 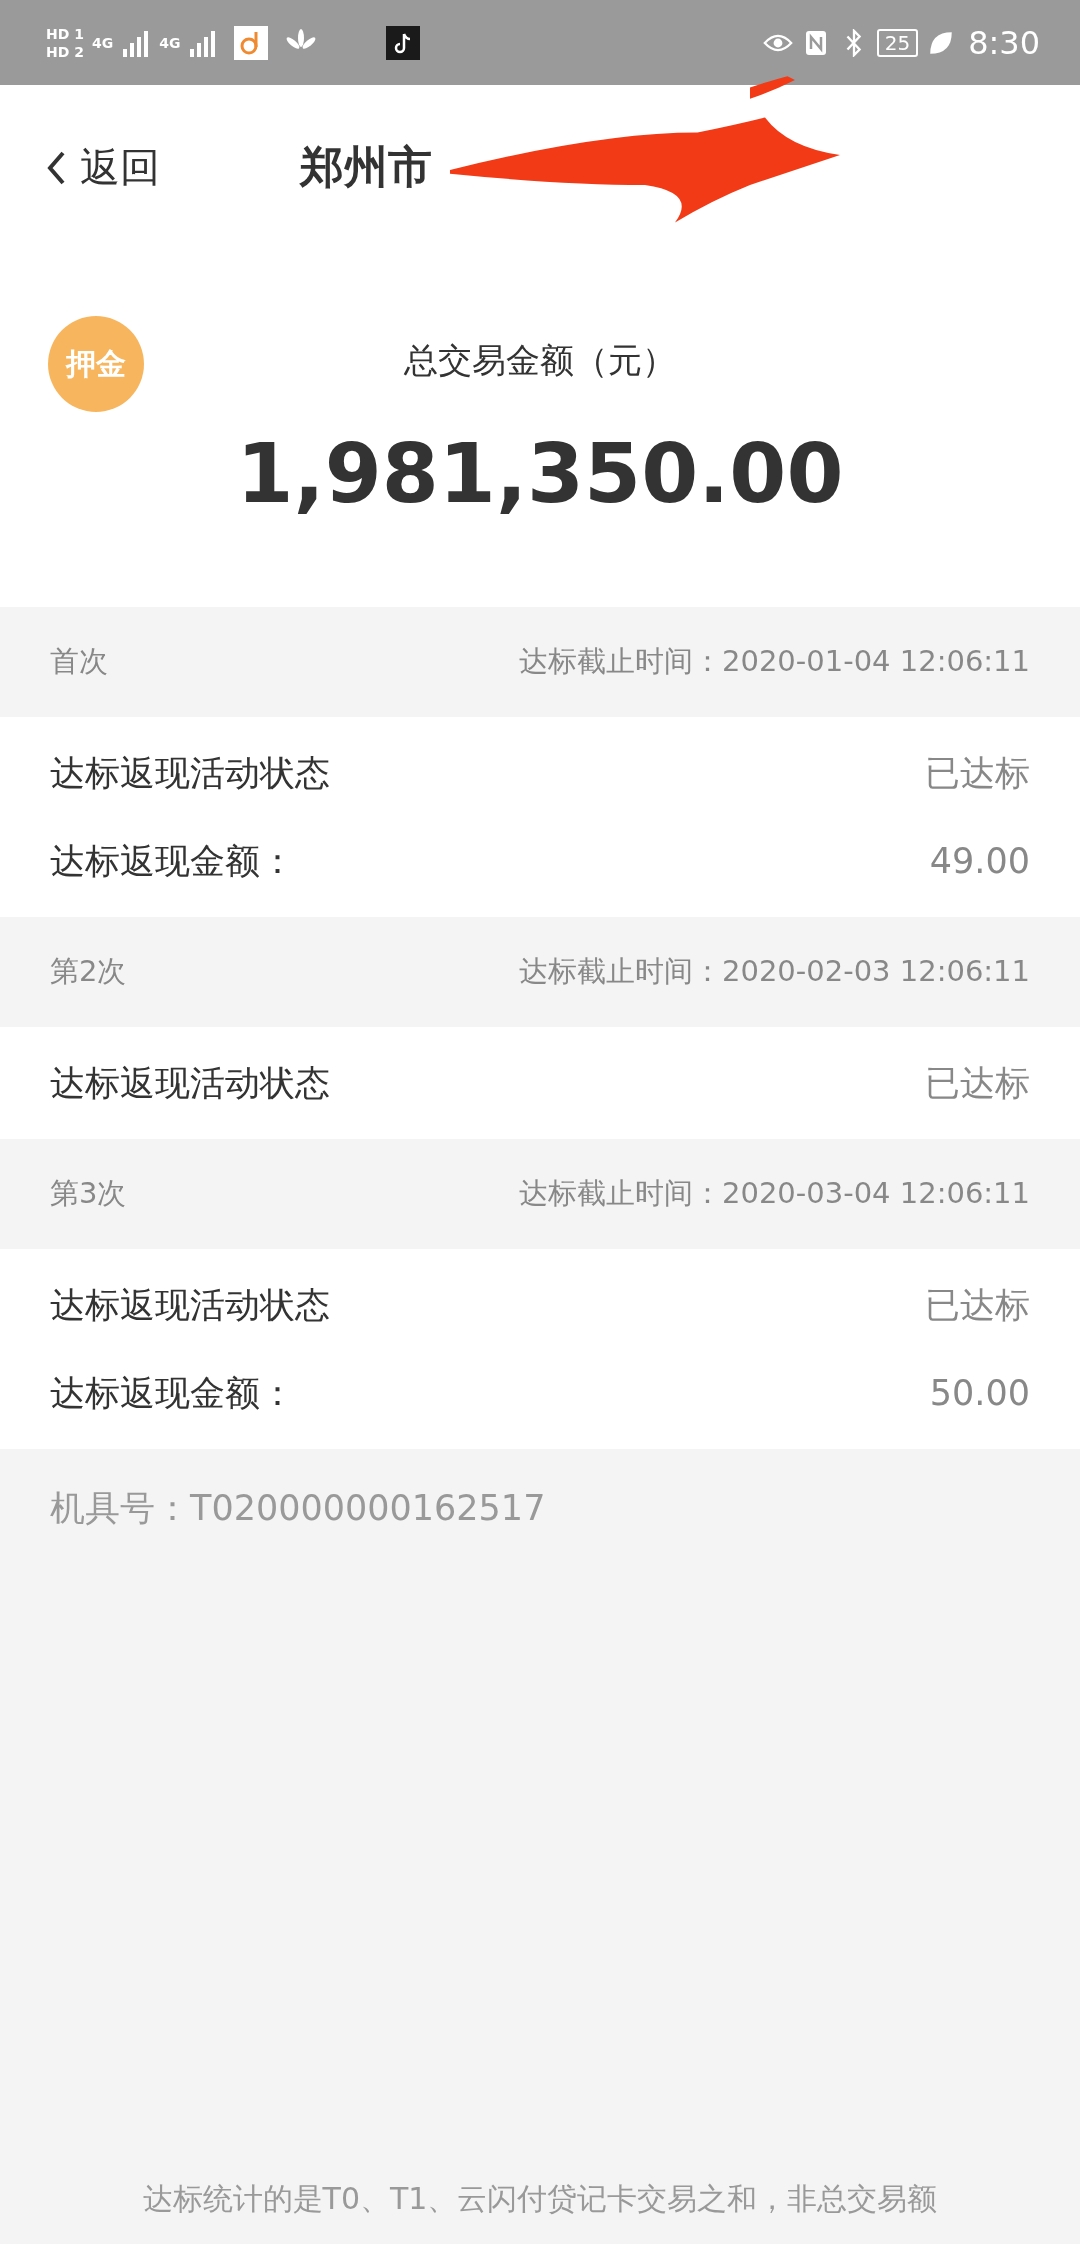 I want to click on period-label: 首次, so click(x=79, y=661).